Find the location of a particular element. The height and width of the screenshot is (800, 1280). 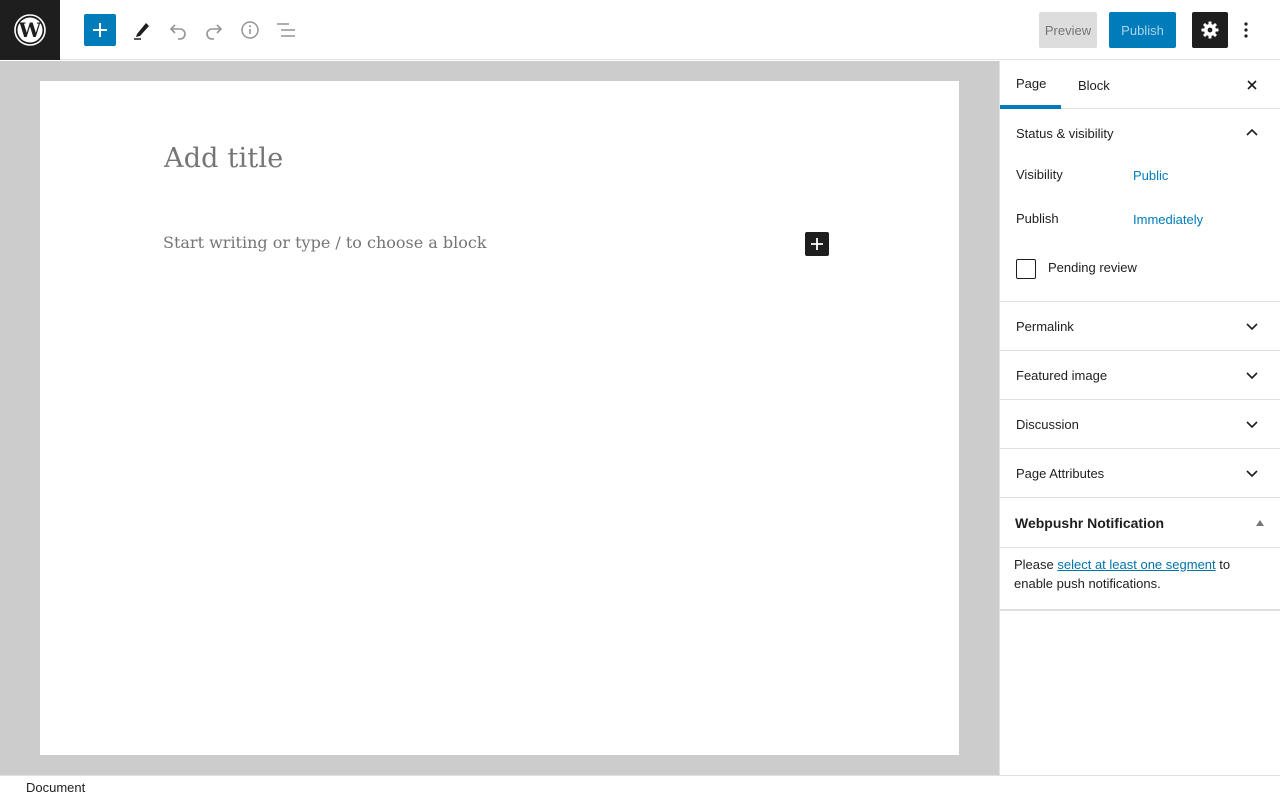

webpushr-text-before: Please is located at coordinates (1036, 564).